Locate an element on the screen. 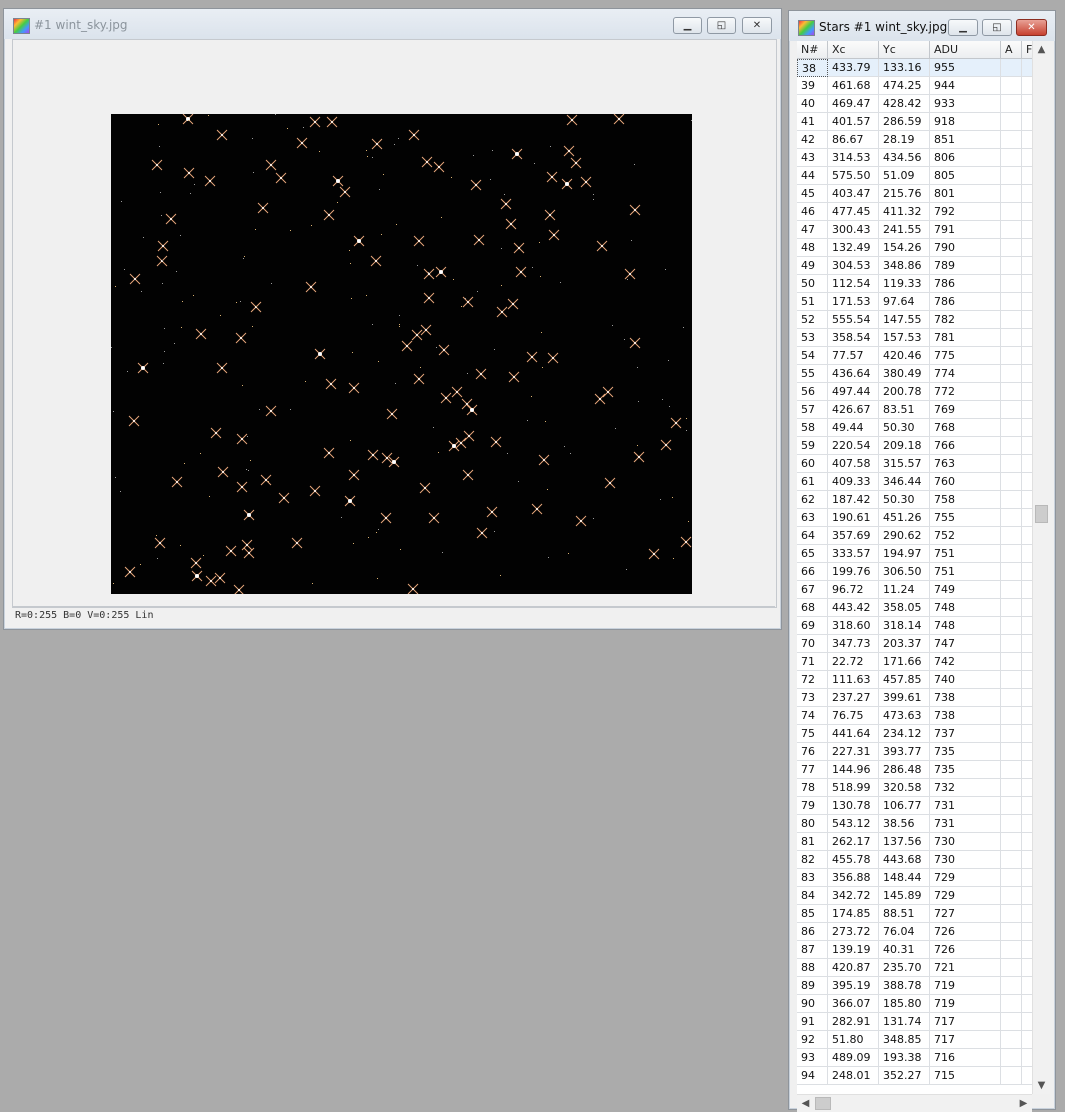 The image size is (1065, 1112). horizontal-scrollbar: ◀ ▶ is located at coordinates (914, 1103).